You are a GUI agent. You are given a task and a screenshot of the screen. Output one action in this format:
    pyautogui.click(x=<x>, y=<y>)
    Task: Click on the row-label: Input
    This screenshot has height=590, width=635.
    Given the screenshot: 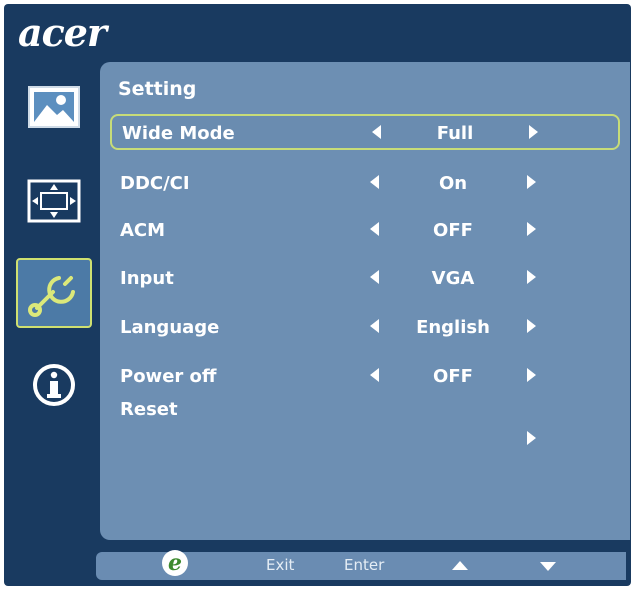 What is the action you would take?
    pyautogui.click(x=147, y=278)
    